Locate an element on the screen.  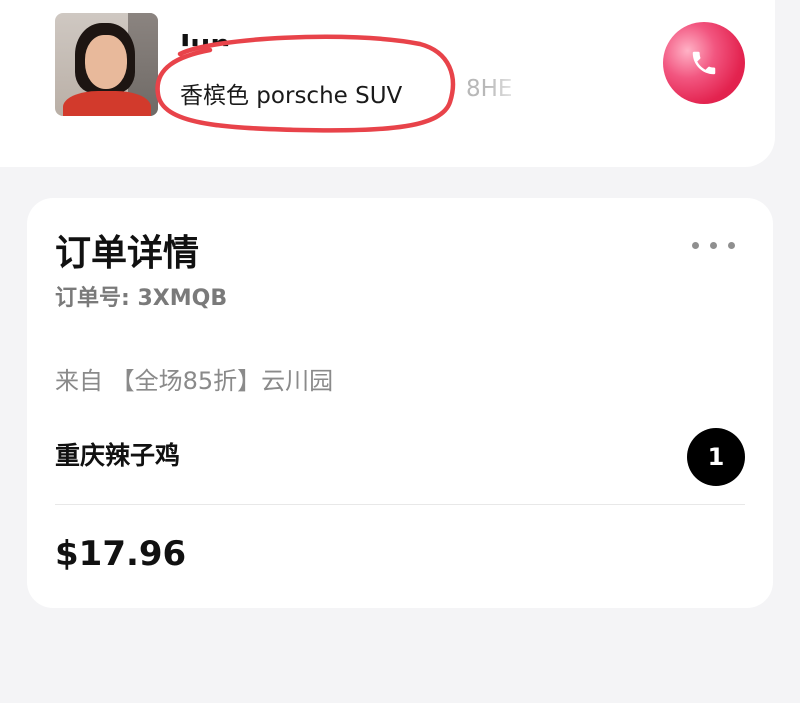
avatar-face is located at coordinates (106, 62).